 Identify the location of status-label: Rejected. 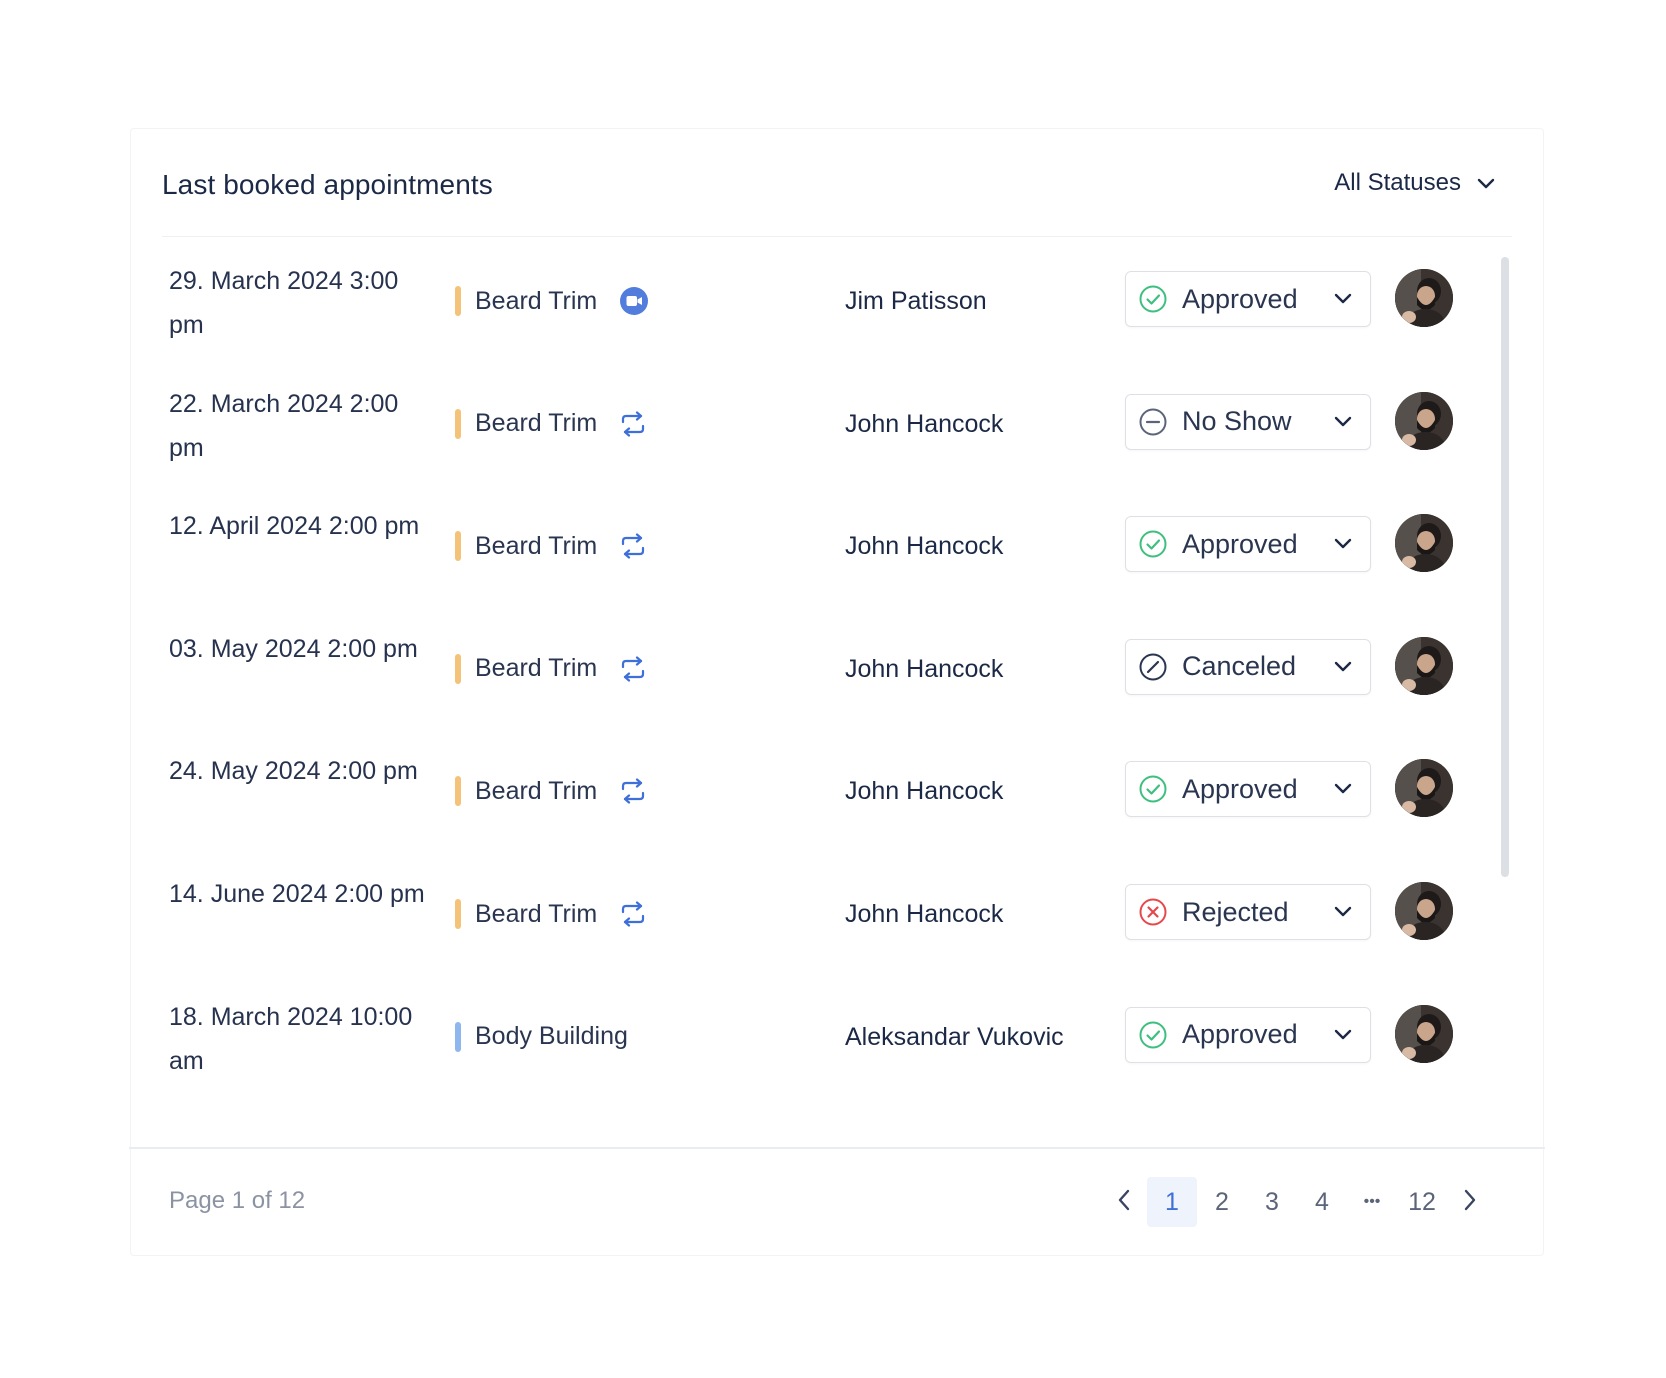
(1235, 911).